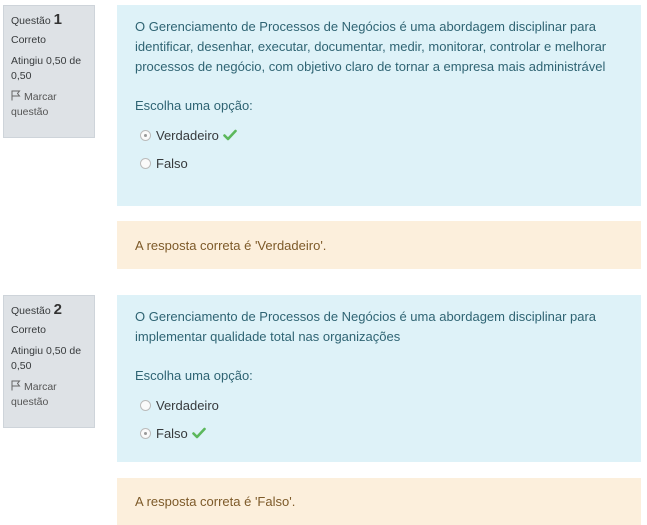 This screenshot has width=647, height=525. What do you see at coordinates (215, 501) in the screenshot?
I see `correct-answer-text: A resposta correta é 'Falso'.` at bounding box center [215, 501].